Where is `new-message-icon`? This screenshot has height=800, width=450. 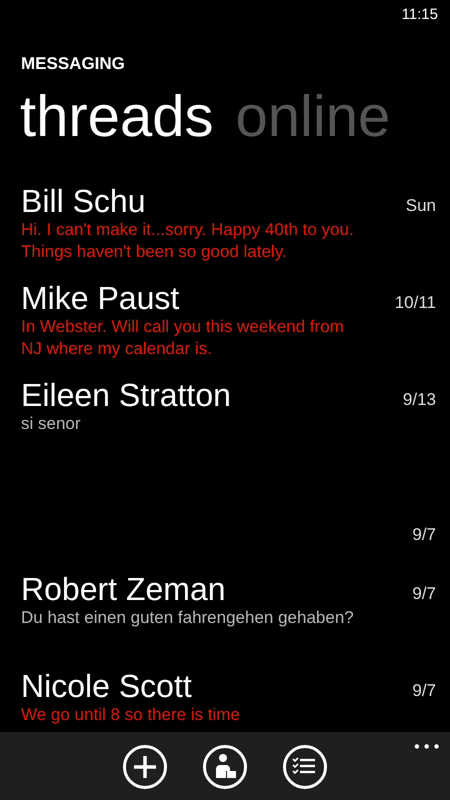
new-message-icon is located at coordinates (145, 767).